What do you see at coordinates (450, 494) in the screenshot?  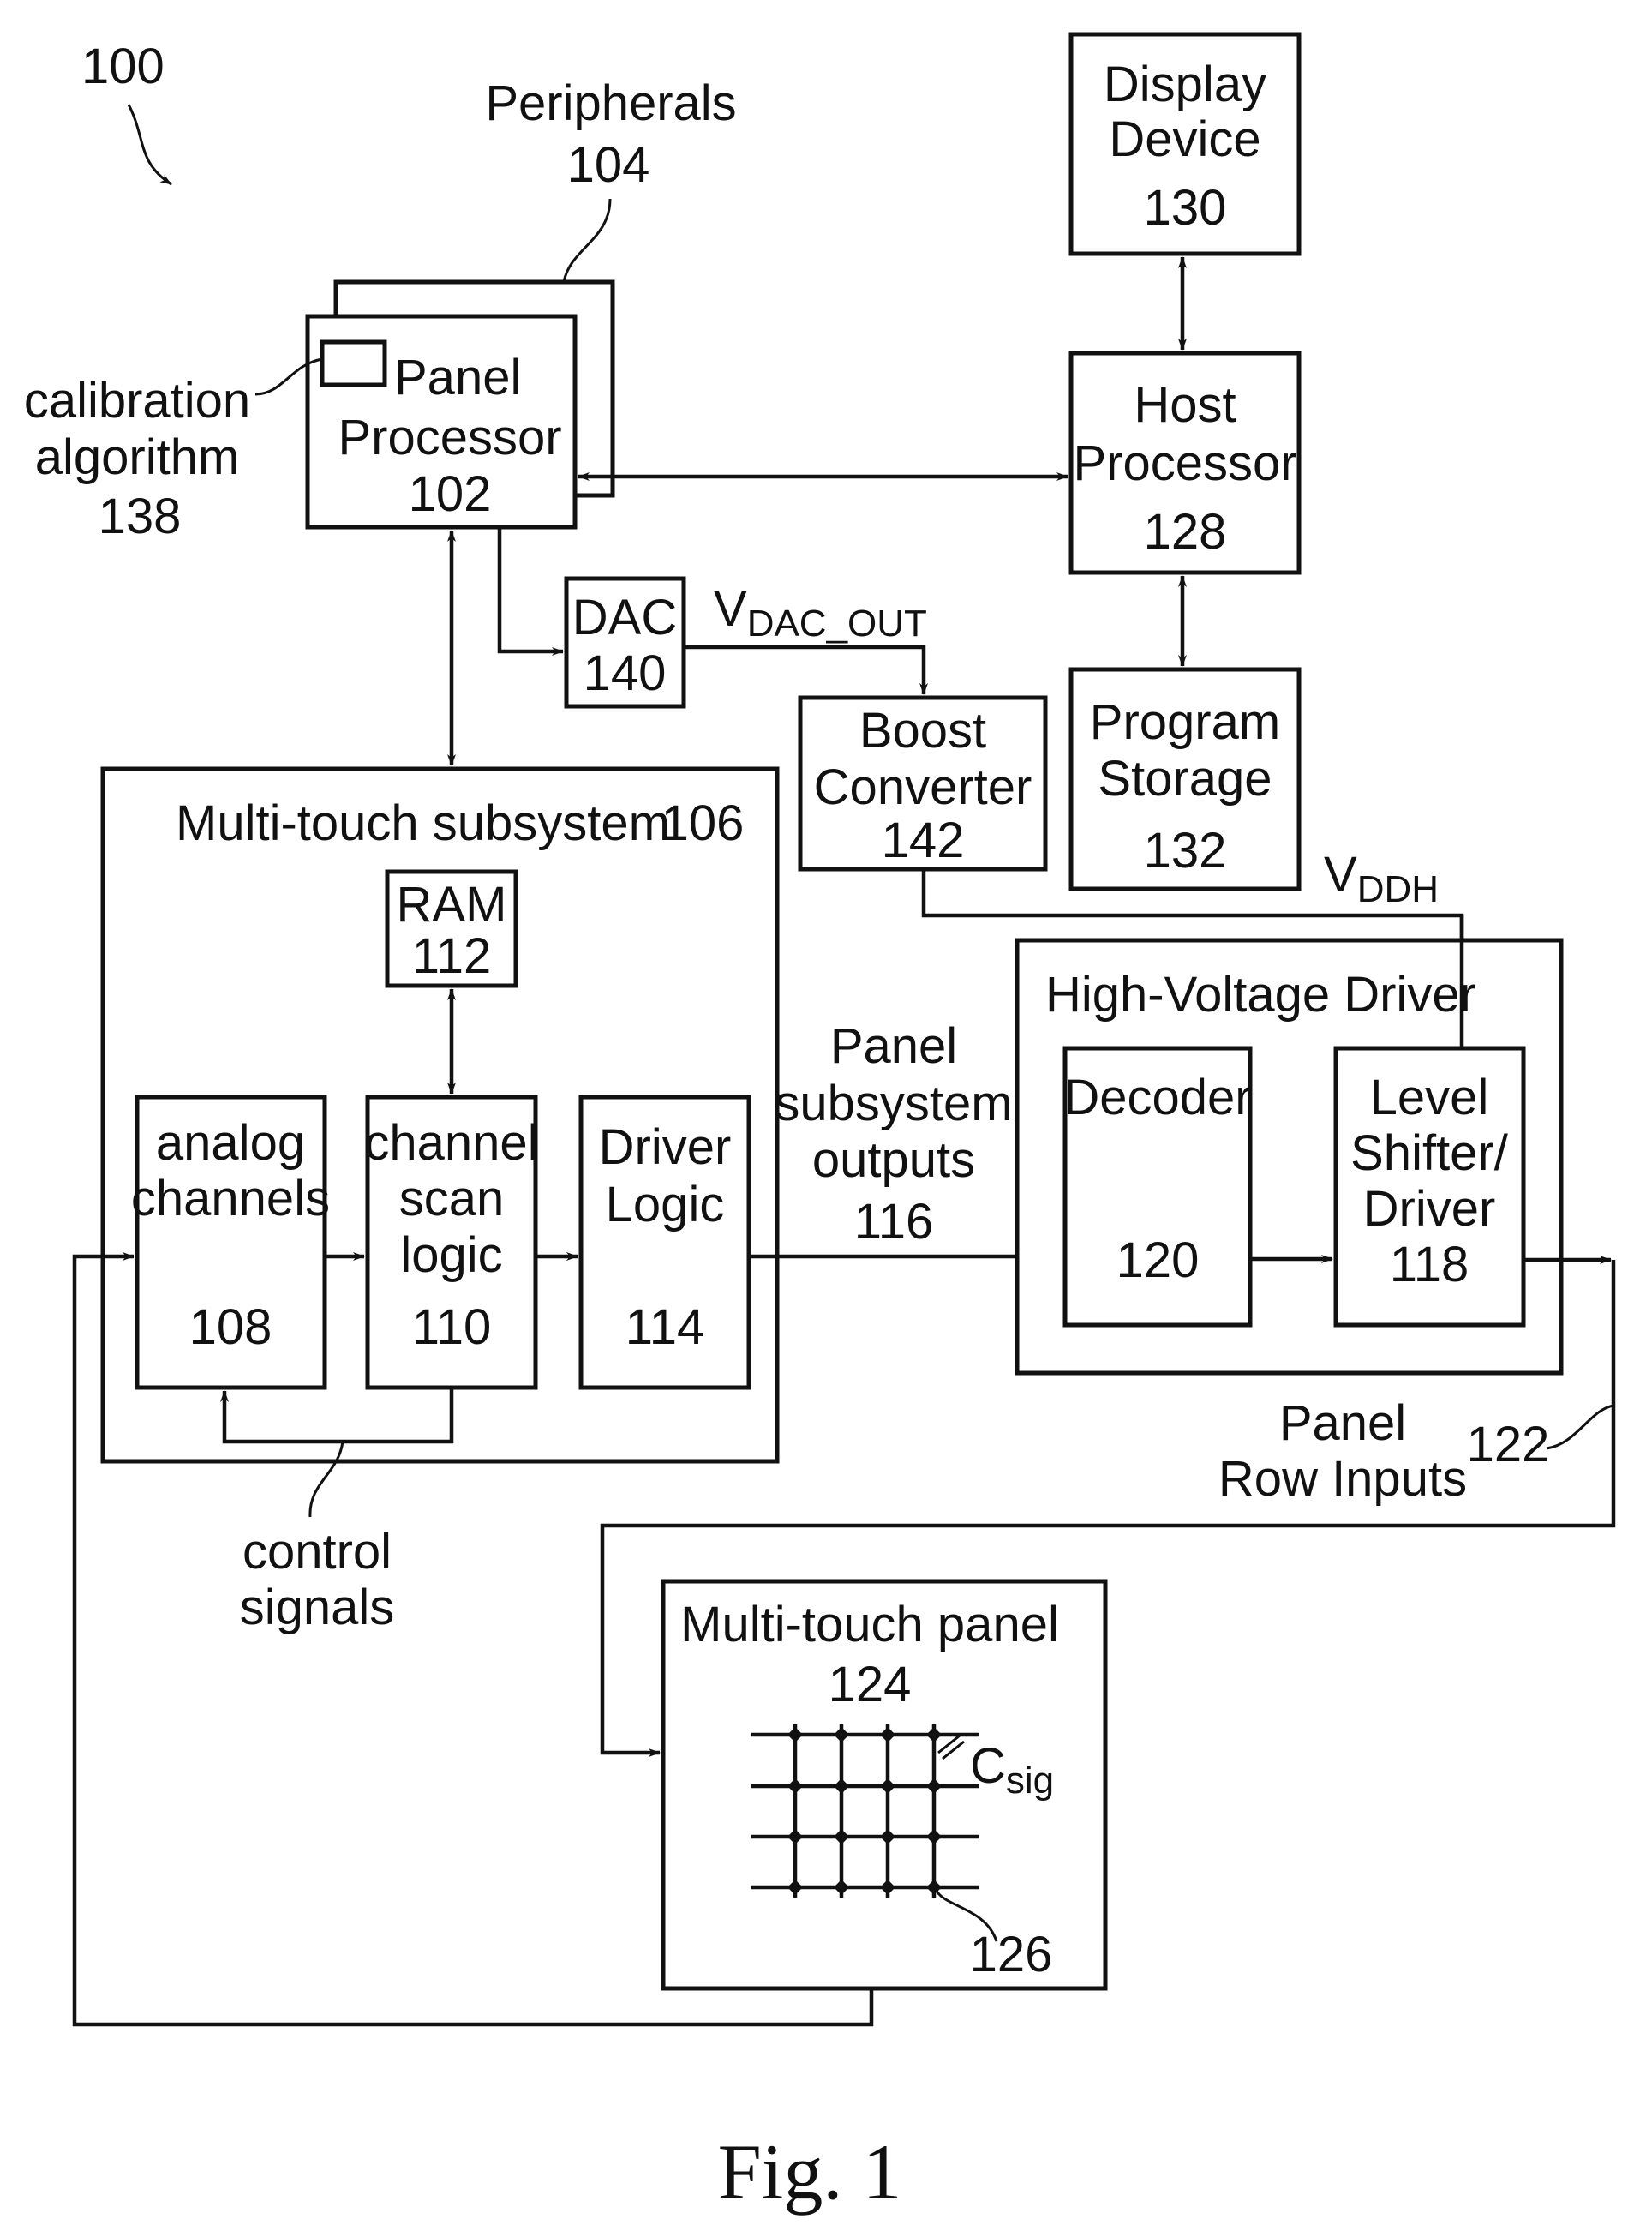 I see `panel-processor-ref: 102` at bounding box center [450, 494].